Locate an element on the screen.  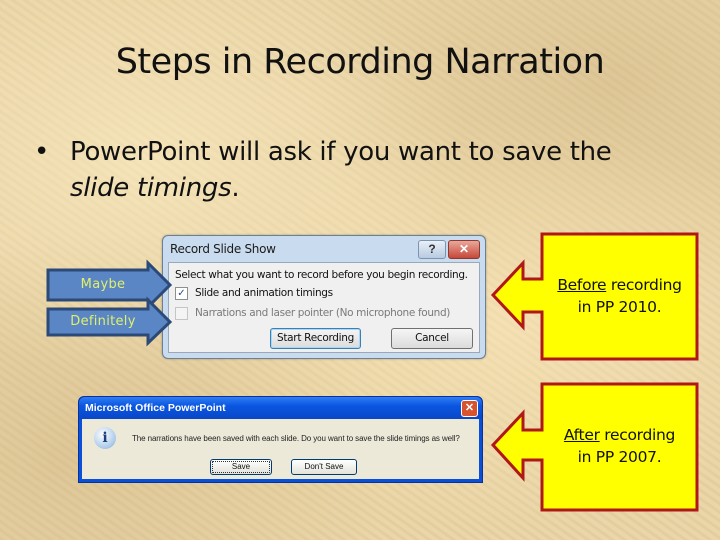
after-line2: in PP 2007. is located at coordinates (619, 457).